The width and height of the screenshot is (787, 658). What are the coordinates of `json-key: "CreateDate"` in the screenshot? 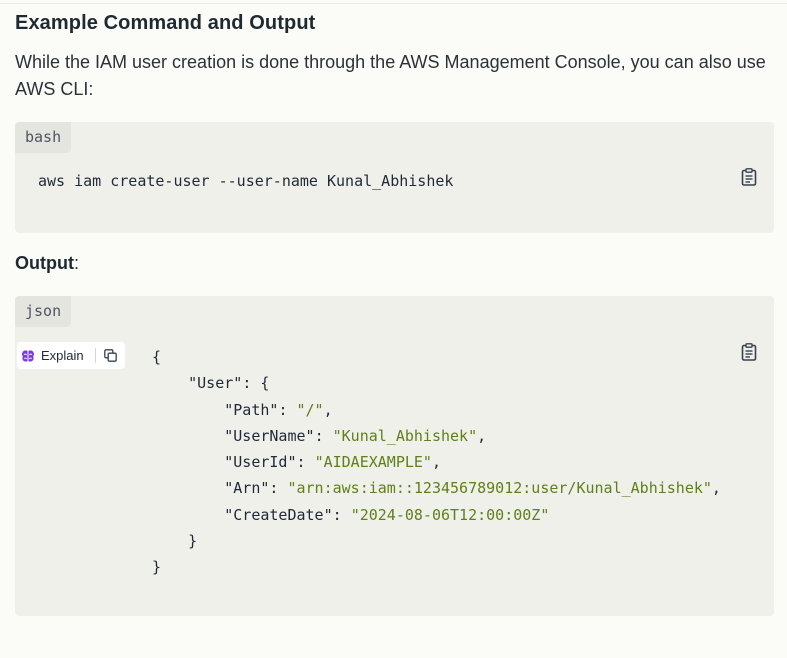 It's located at (278, 514).